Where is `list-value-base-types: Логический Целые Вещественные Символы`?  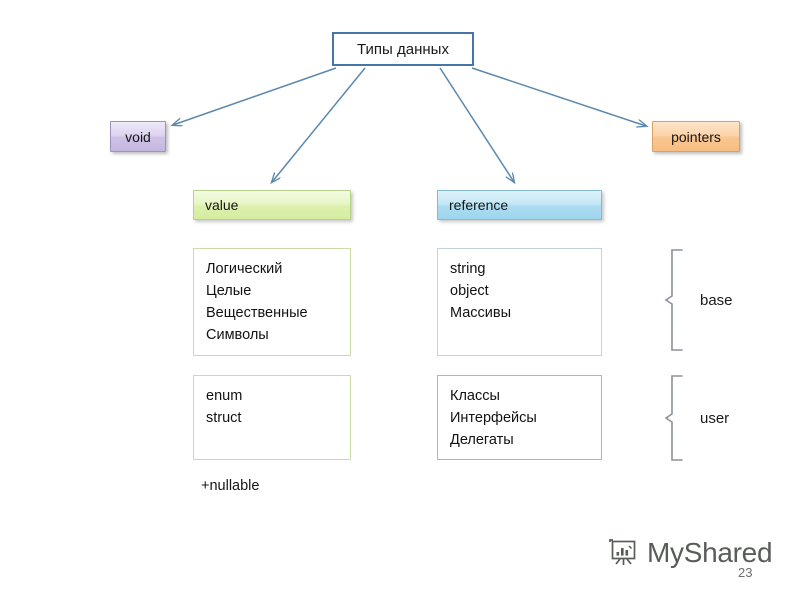
list-value-base-types: Логический Целые Вещественные Символы is located at coordinates (272, 302).